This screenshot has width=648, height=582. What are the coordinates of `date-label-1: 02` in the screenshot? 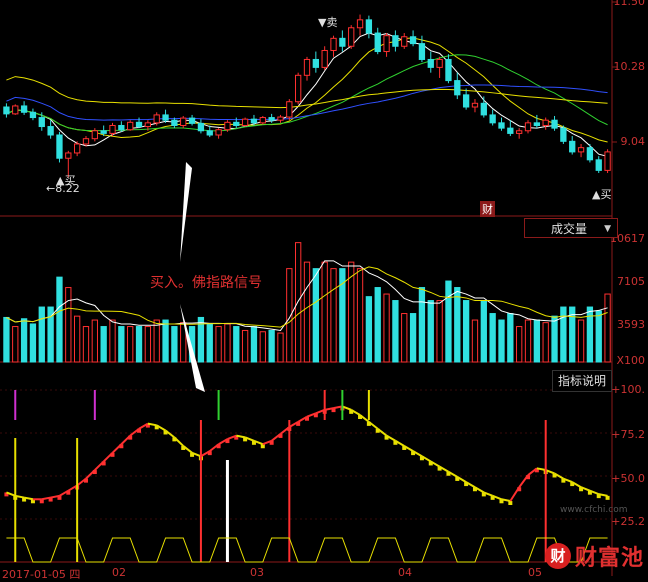 It's located at (119, 572).